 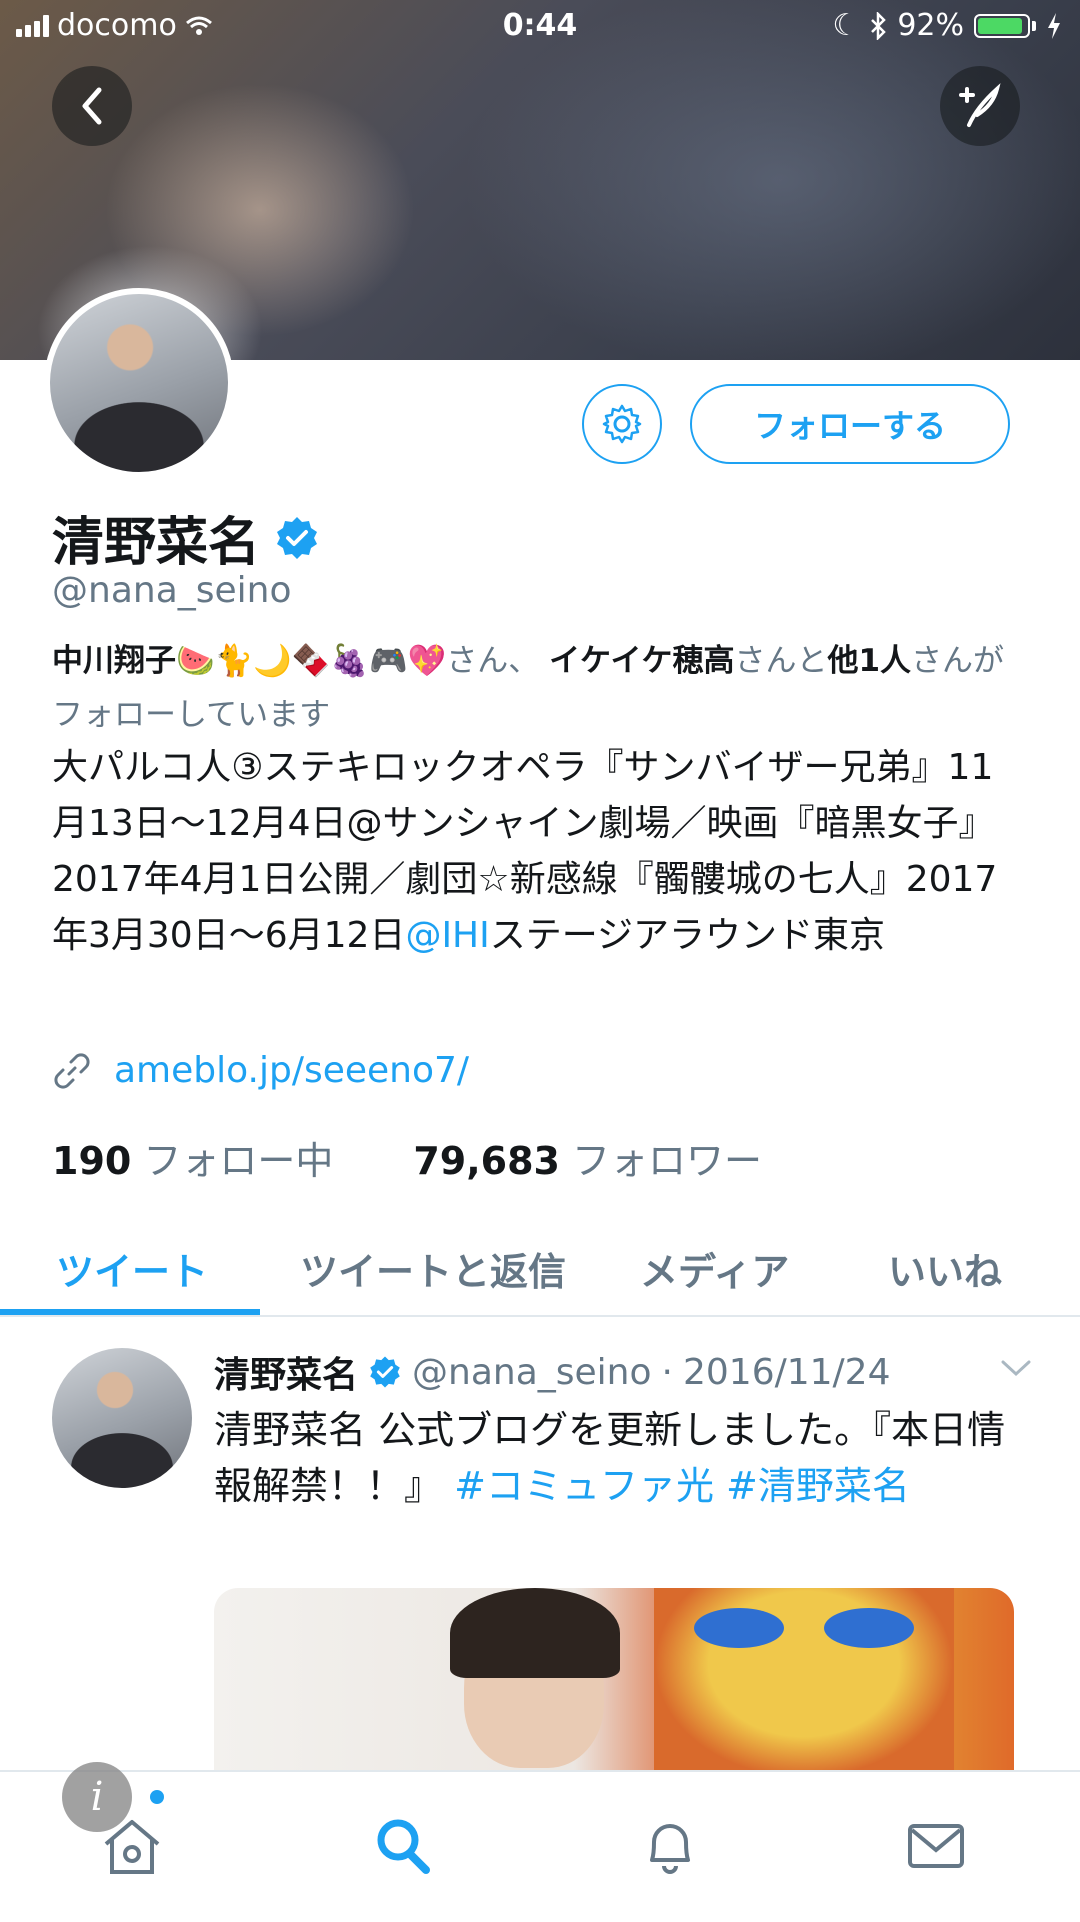 I want to click on tweet-header: 清野菜名 @nana_seino · 2016/11/24, so click(x=552, y=1372).